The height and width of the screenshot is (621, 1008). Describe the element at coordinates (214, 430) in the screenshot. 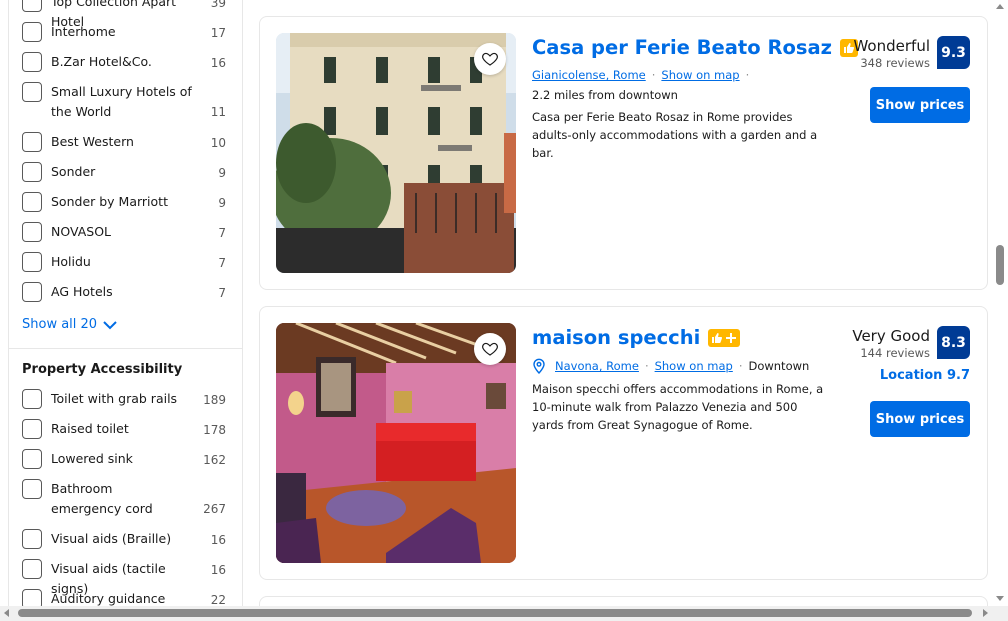

I see `filter-count: 178` at that location.